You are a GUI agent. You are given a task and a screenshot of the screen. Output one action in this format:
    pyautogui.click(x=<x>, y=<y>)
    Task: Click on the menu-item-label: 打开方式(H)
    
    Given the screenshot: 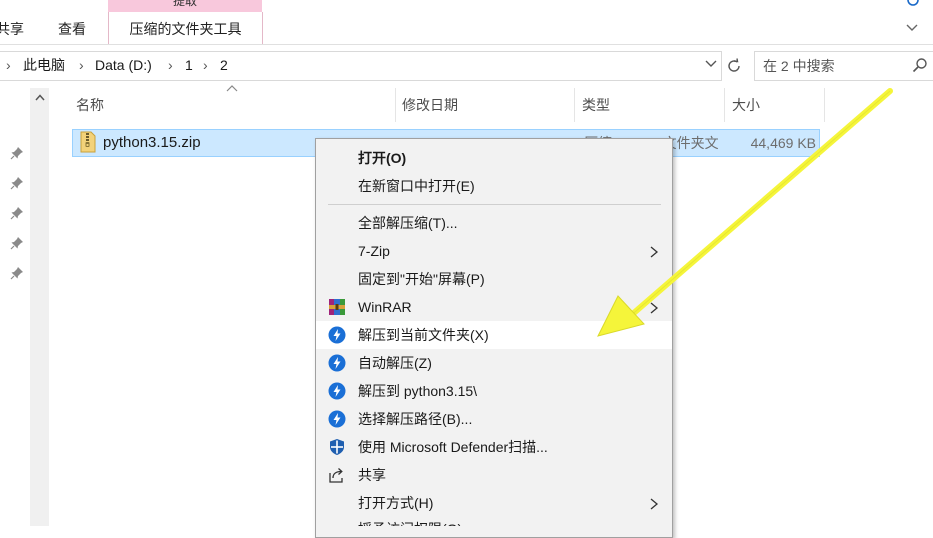 What is the action you would take?
    pyautogui.click(x=396, y=503)
    